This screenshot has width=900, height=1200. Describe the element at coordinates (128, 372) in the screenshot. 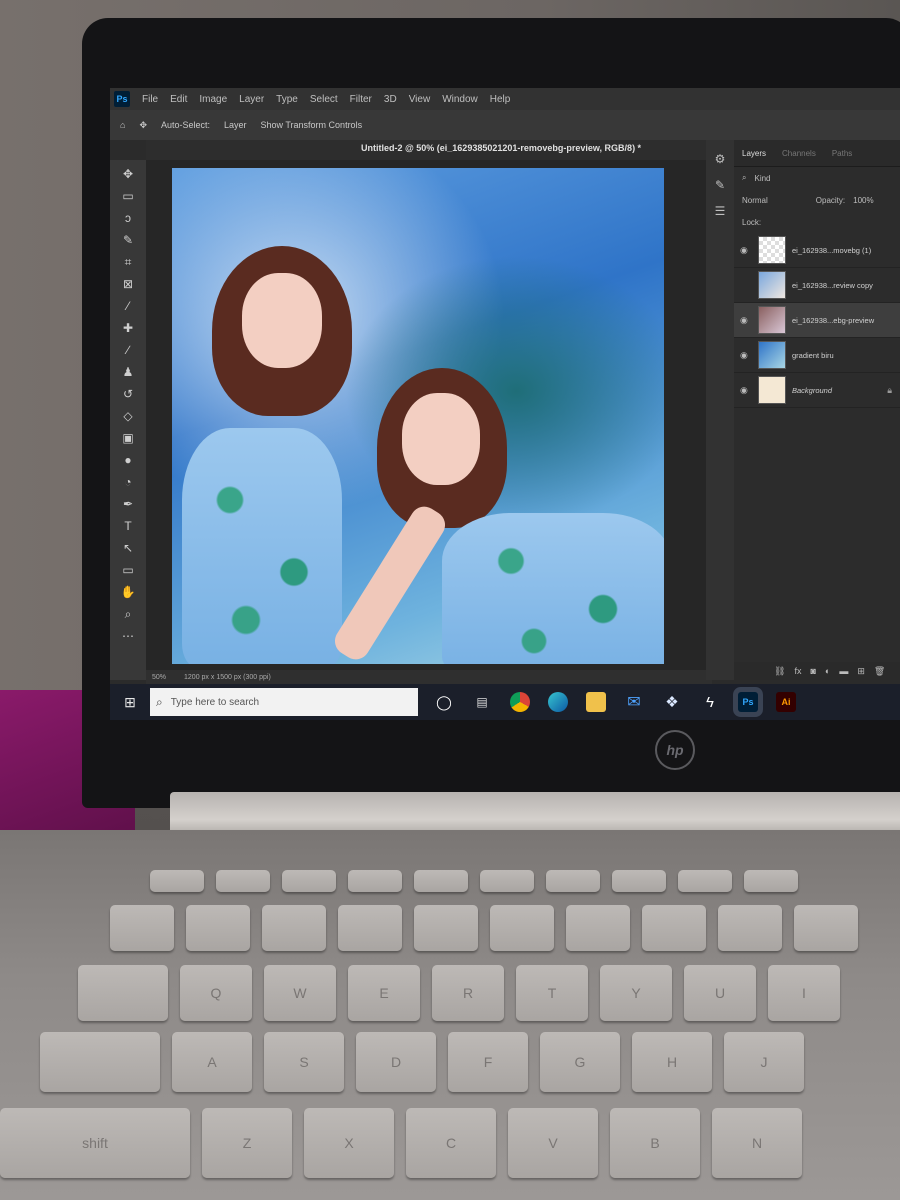

I see `stamp-icon: ♟` at that location.